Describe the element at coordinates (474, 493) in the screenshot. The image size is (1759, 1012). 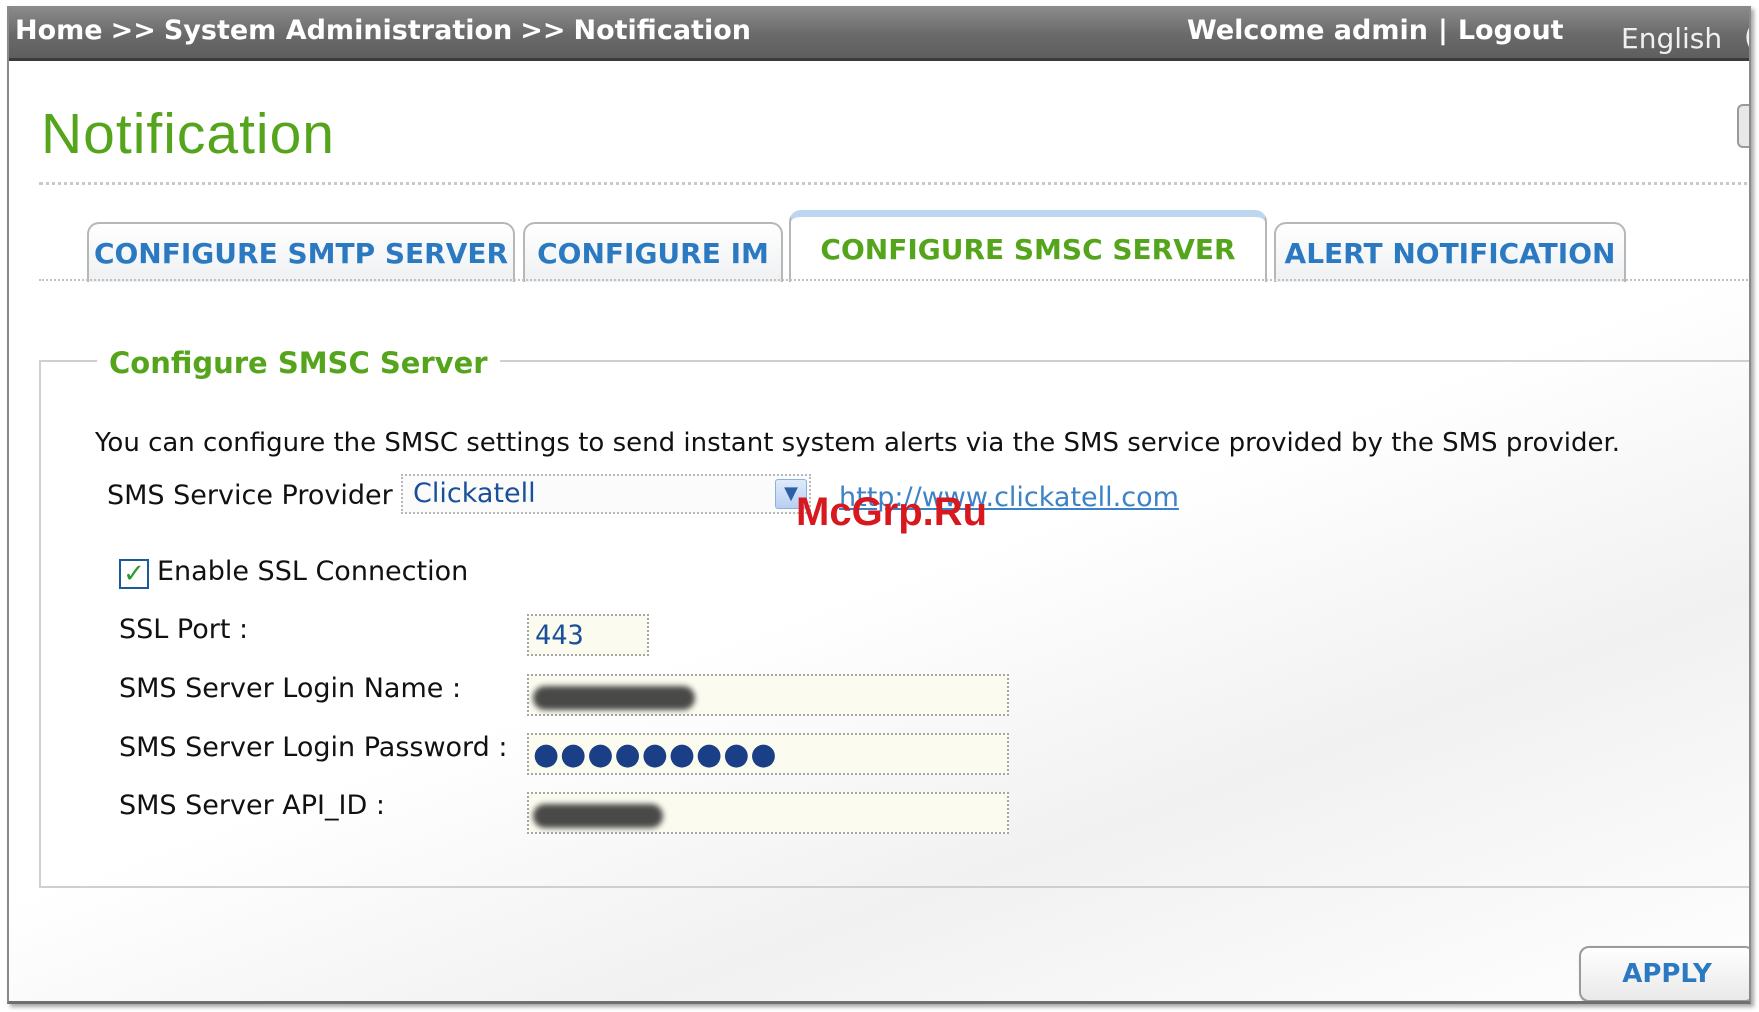
I see `provider-selected-value: Clickatell` at that location.